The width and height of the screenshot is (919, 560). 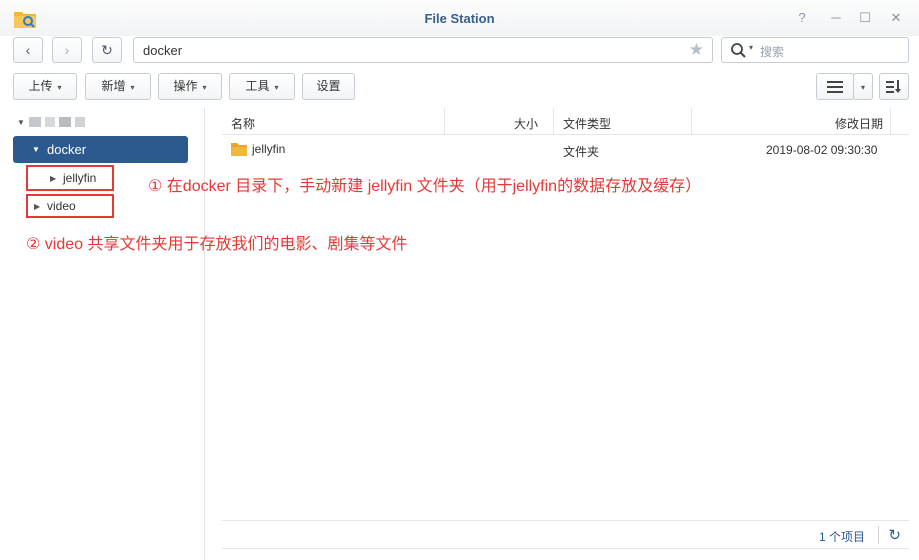 What do you see at coordinates (772, 52) in the screenshot?
I see `search-placeholder: 搜索` at bounding box center [772, 52].